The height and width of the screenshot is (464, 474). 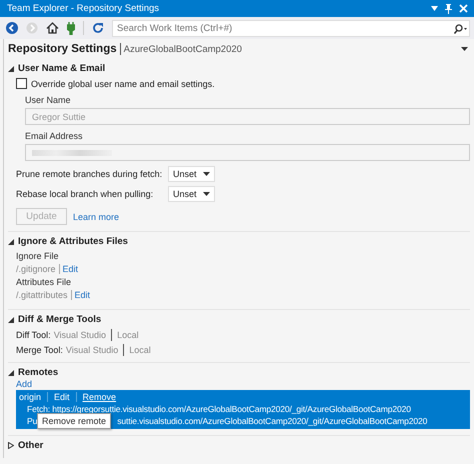 What do you see at coordinates (36, 269) in the screenshot?
I see `file-path: /.gitignore` at bounding box center [36, 269].